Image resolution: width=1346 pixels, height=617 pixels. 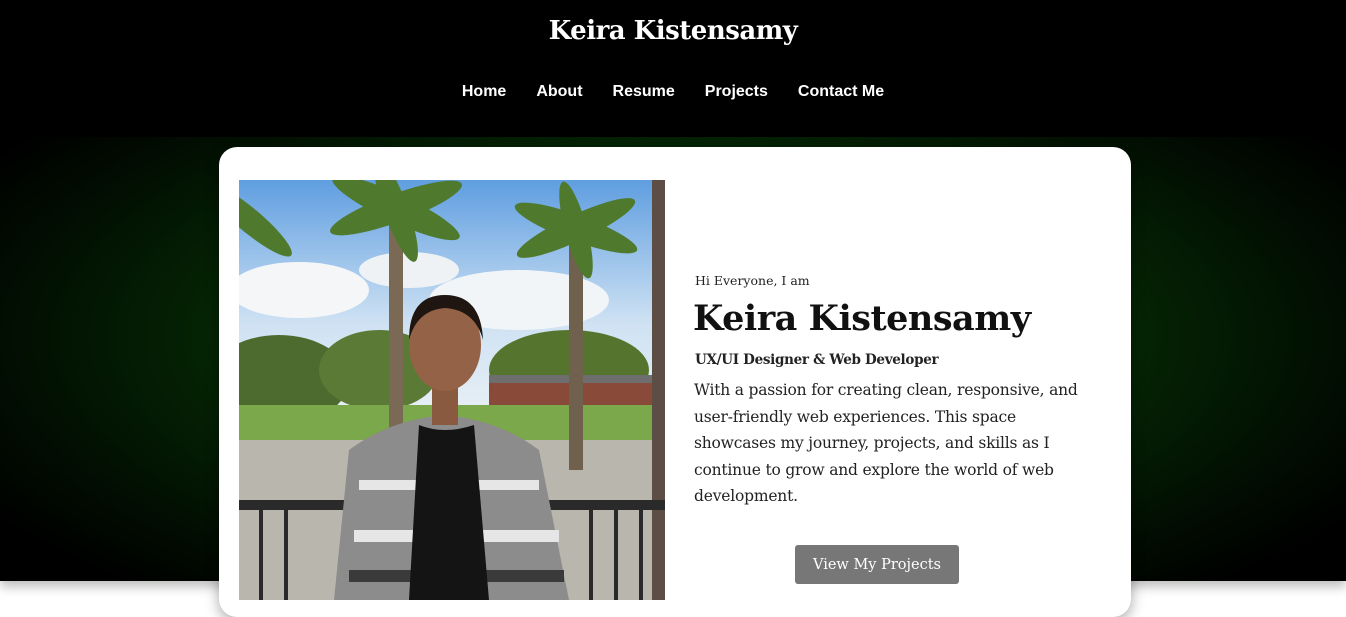 I want to click on nav-home-link: Home, so click(x=484, y=92).